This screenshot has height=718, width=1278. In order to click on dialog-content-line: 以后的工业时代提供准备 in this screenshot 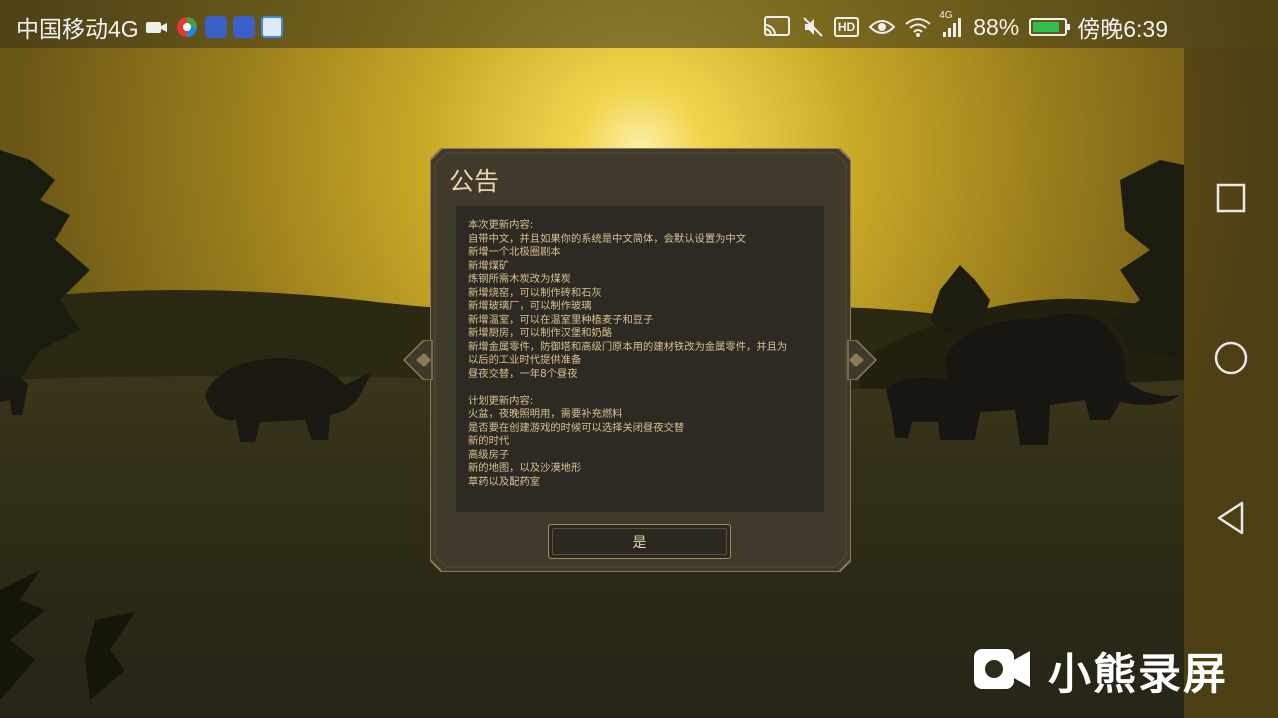, I will do `click(525, 360)`.